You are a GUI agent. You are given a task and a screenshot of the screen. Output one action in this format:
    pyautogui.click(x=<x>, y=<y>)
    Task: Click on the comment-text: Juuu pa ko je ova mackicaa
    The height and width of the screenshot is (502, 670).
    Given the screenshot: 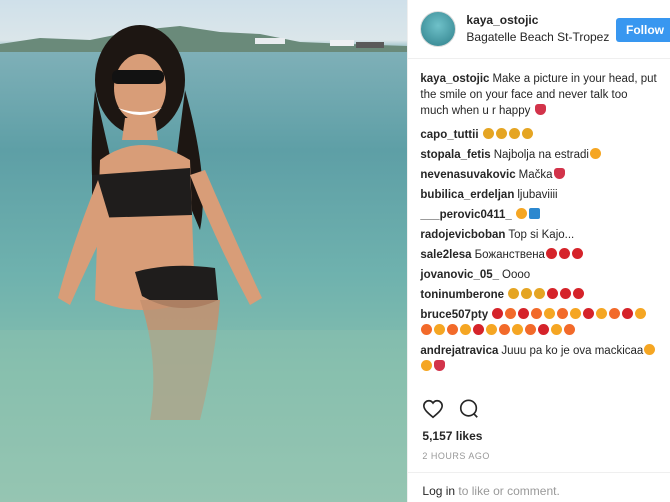 What is the action you would take?
    pyautogui.click(x=572, y=351)
    